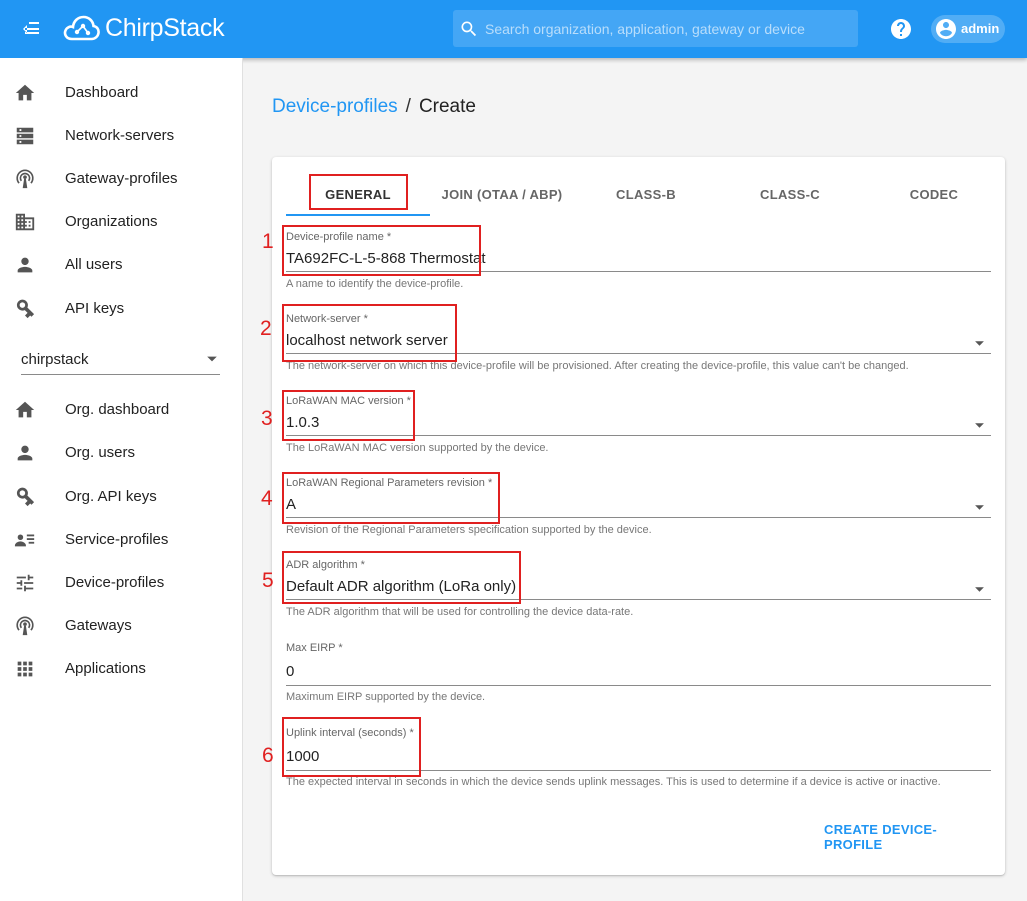  Describe the element at coordinates (358, 192) in the screenshot. I see `annotation-box-general-tab` at that location.